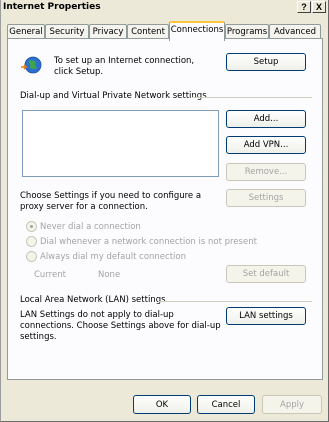 The height and width of the screenshot is (422, 329). Describe the element at coordinates (162, 404) in the screenshot. I see `ok-button: OK` at that location.